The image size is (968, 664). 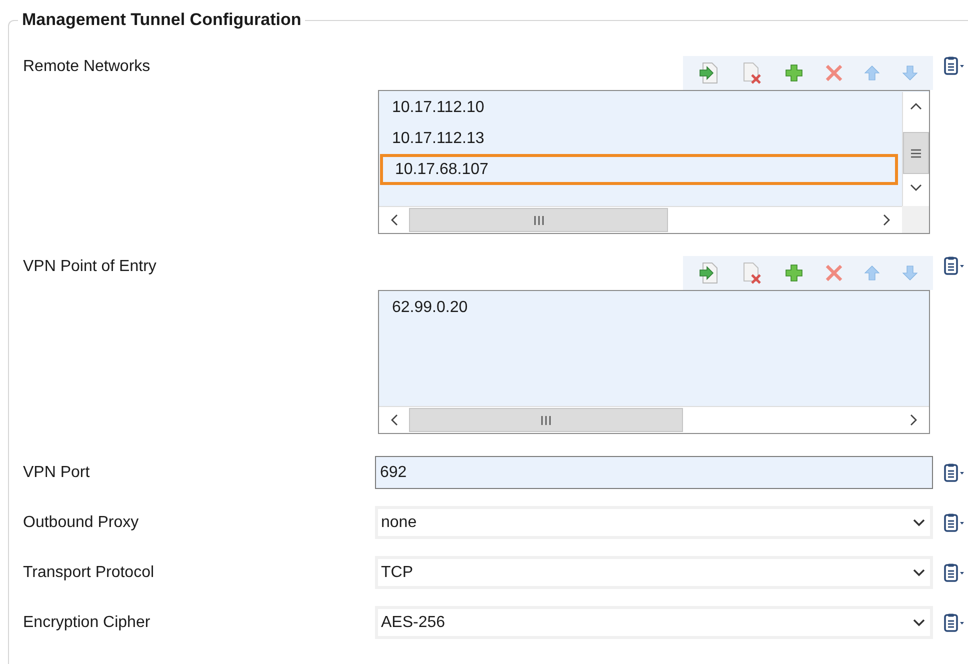 I want to click on field-label: VPN Port, so click(x=57, y=472).